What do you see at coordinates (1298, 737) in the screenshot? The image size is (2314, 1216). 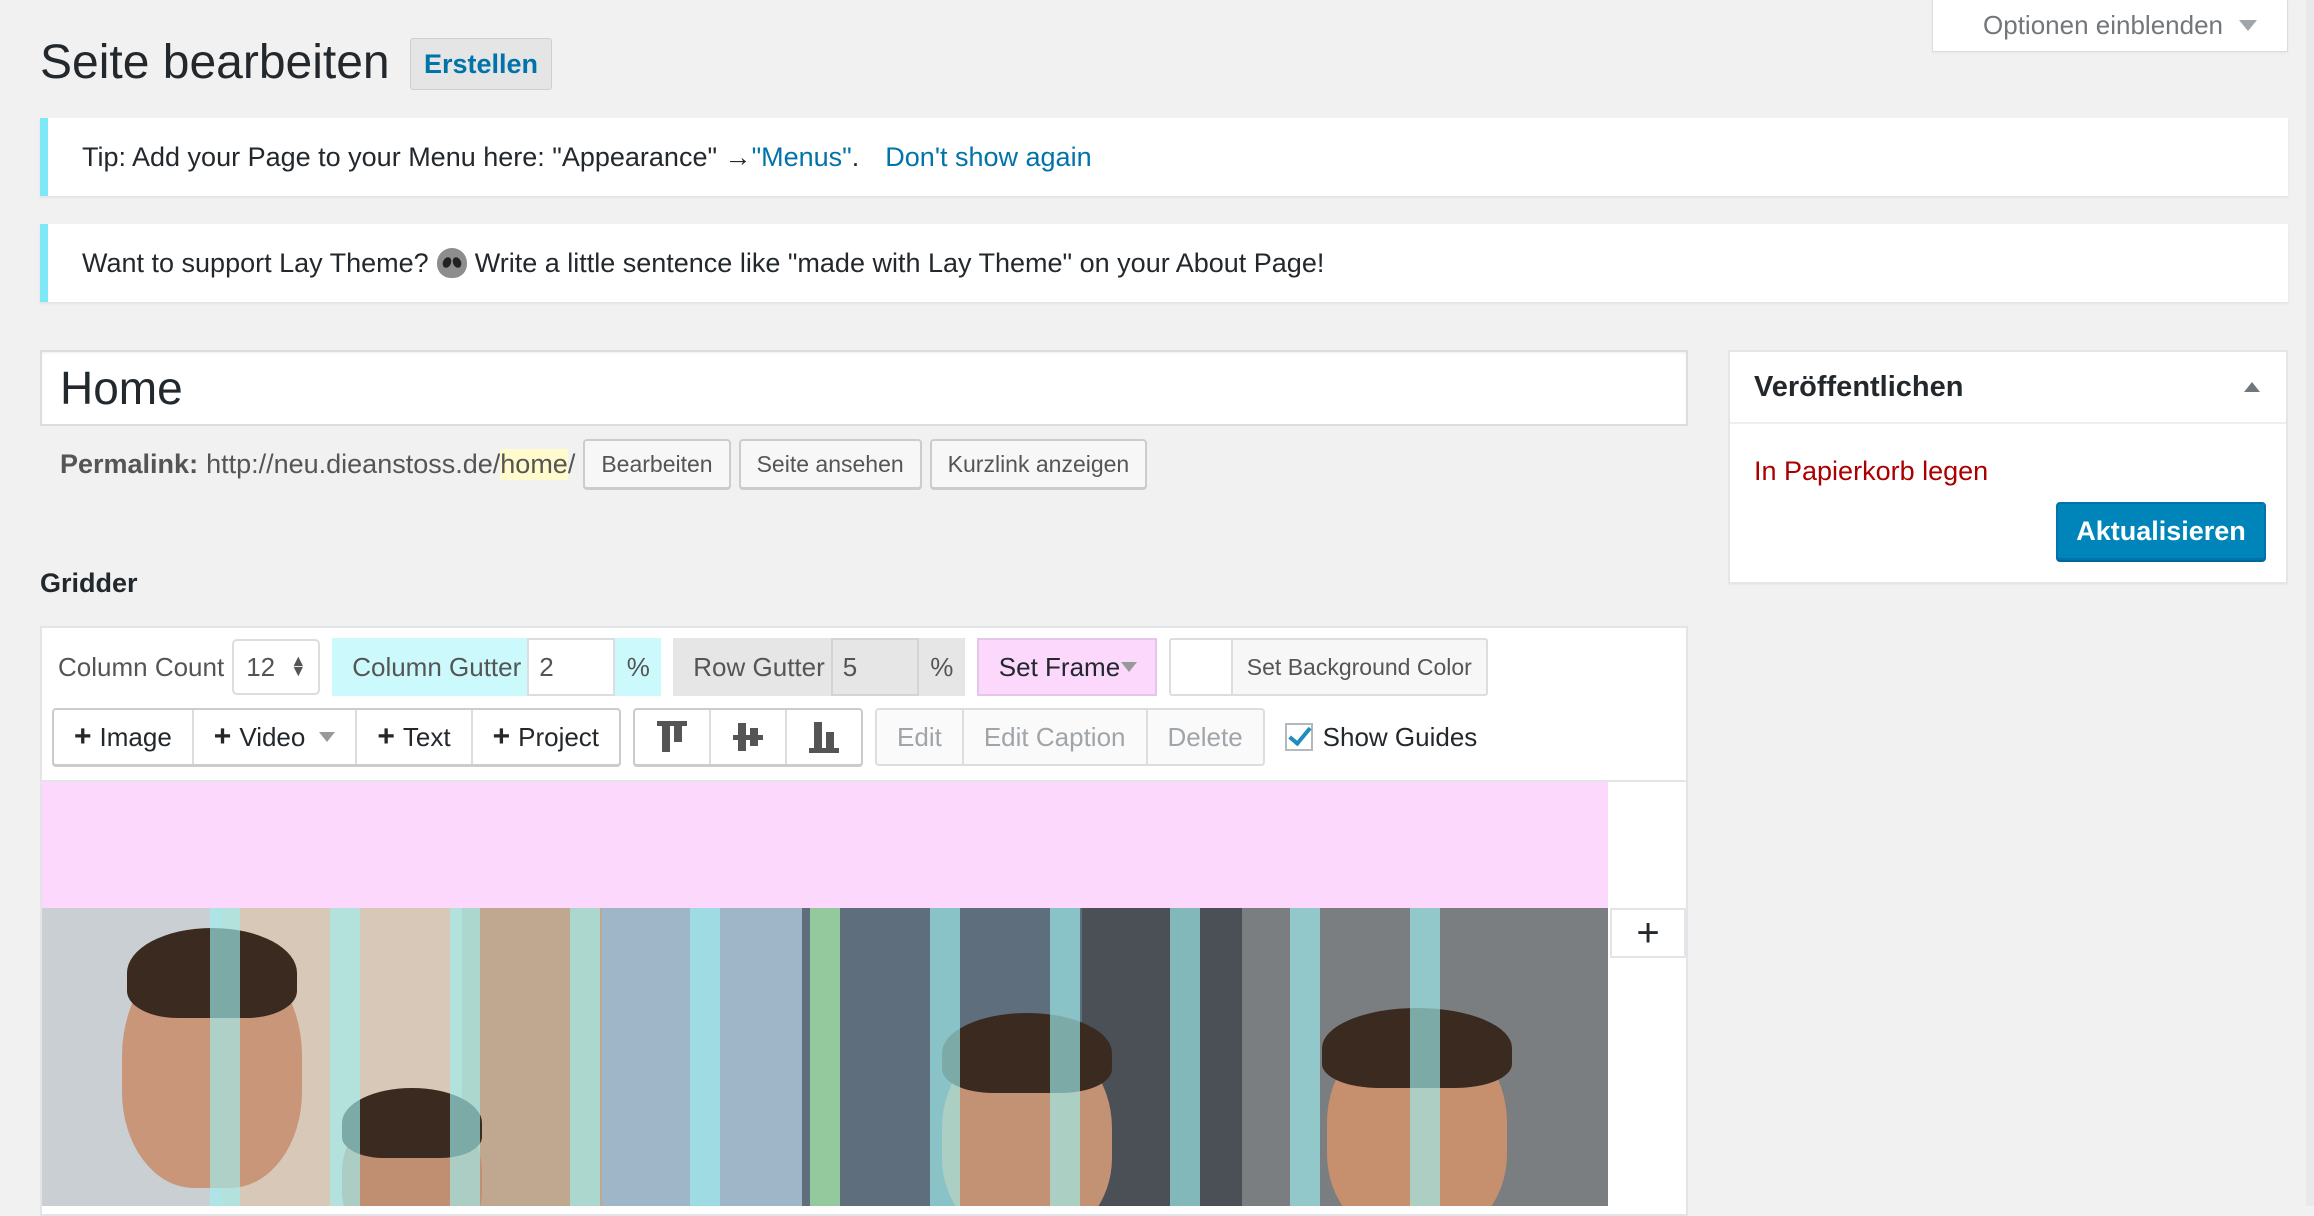 I see `show-guides-checkbox` at bounding box center [1298, 737].